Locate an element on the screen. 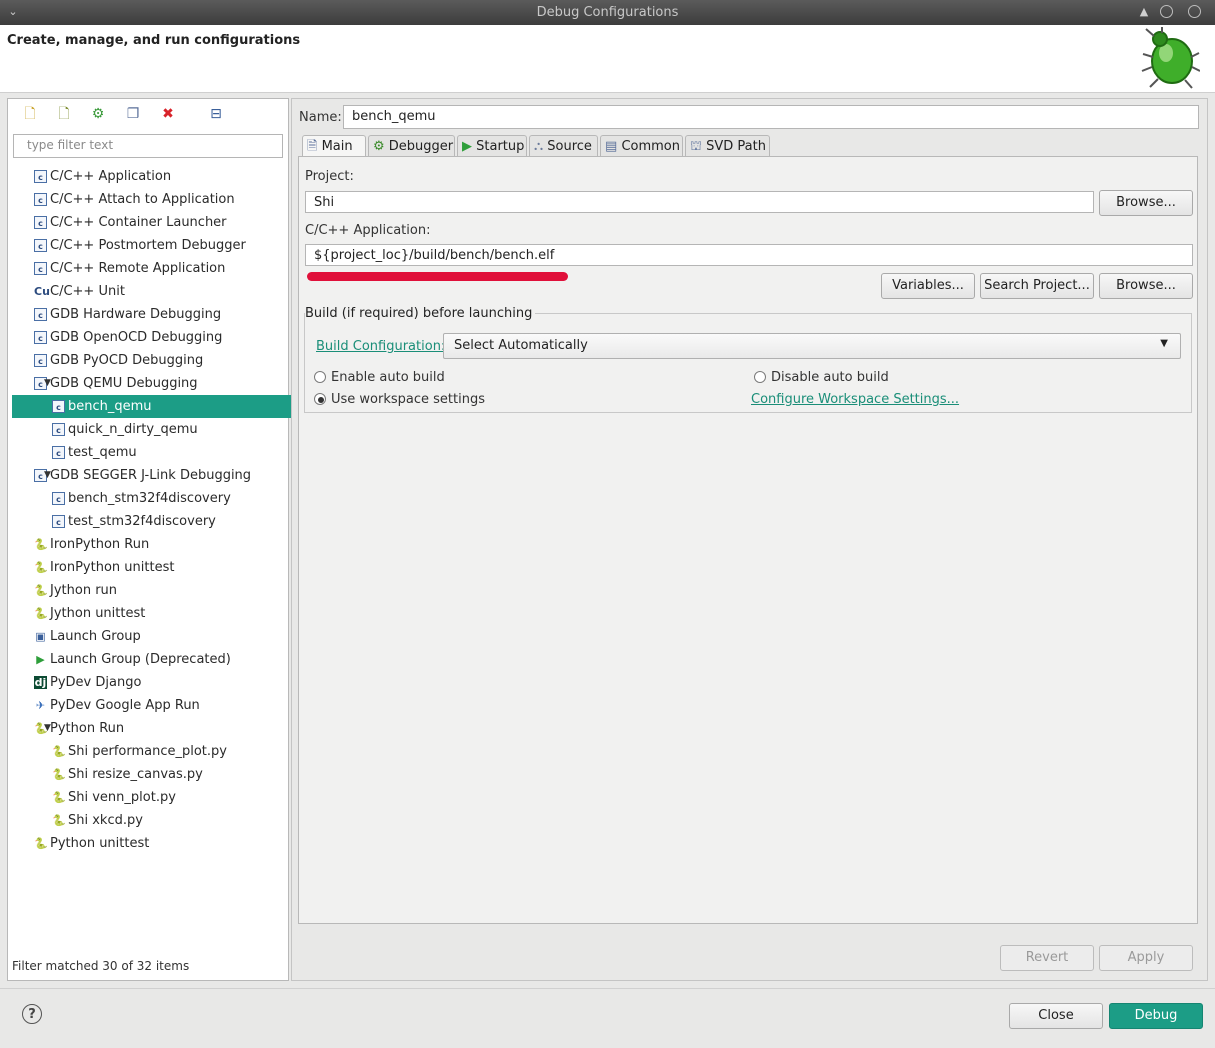 The height and width of the screenshot is (1048, 1215). help-icon: ? is located at coordinates (32, 1014).